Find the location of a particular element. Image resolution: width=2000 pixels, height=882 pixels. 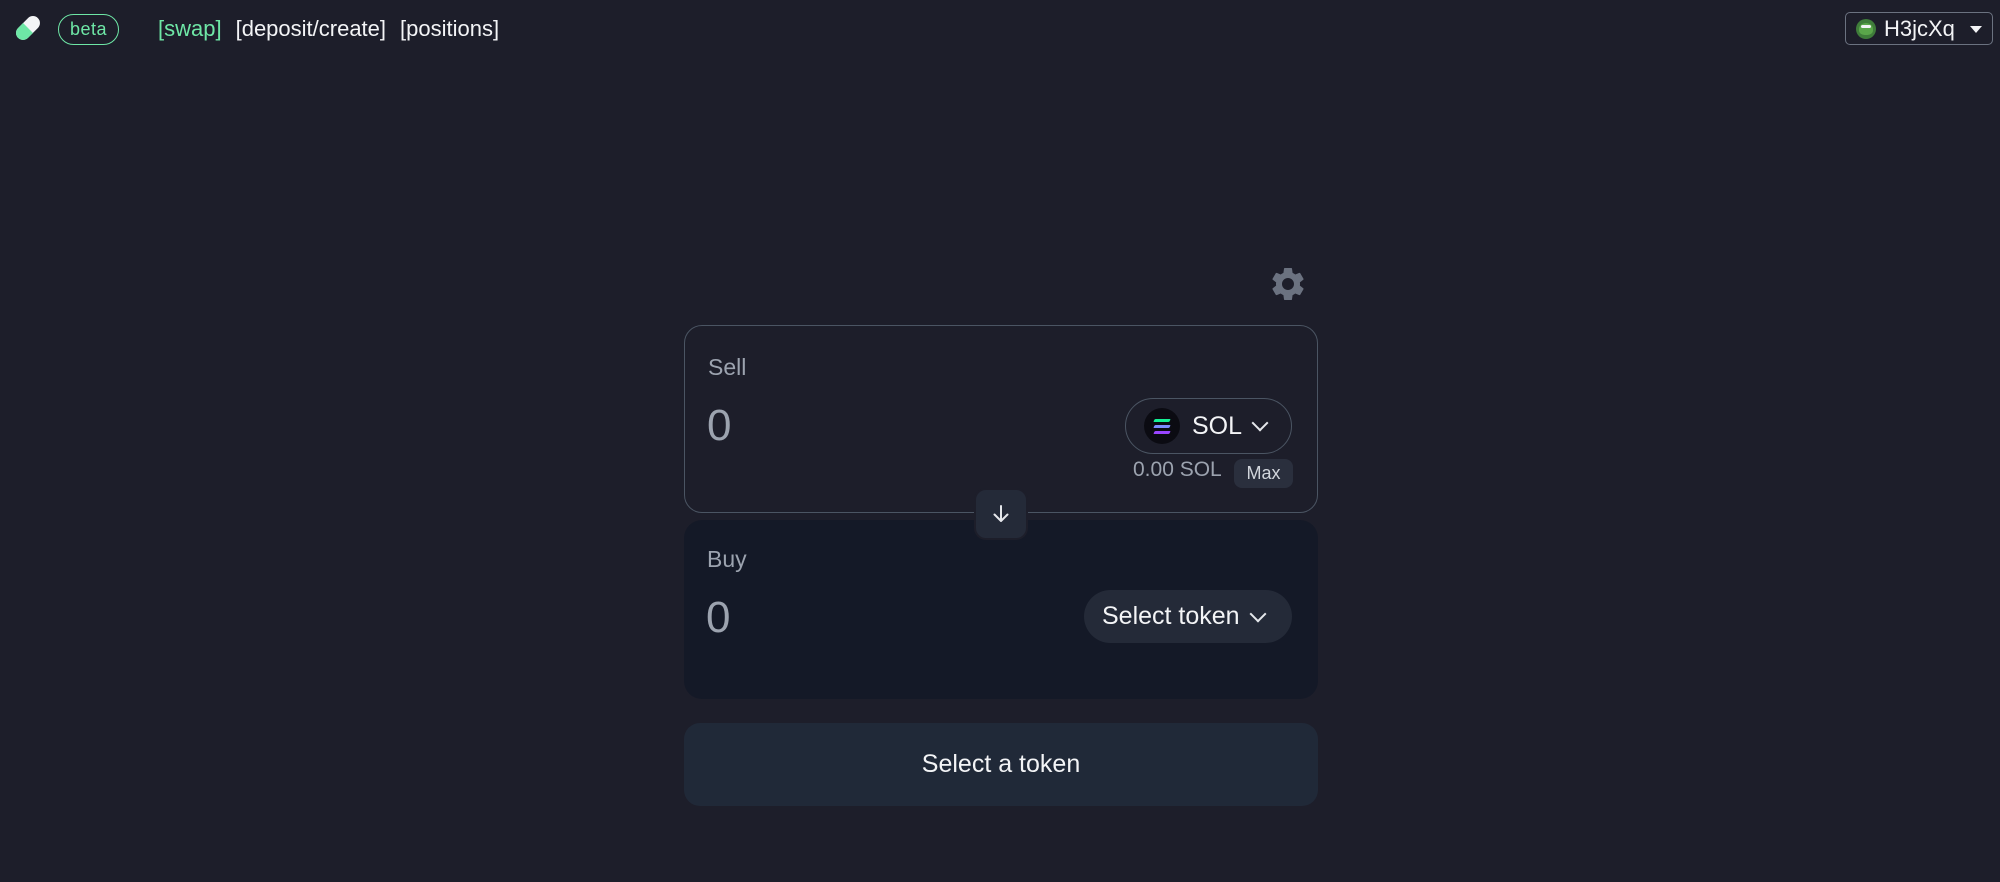

swap-direction-button is located at coordinates (1001, 514).